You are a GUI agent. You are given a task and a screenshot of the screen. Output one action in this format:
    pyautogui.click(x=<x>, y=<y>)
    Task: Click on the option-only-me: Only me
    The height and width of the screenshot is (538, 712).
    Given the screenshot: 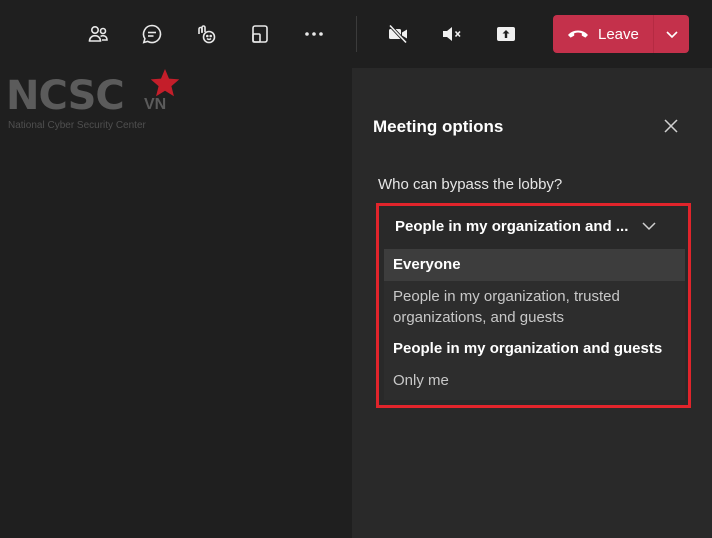 What is the action you would take?
    pyautogui.click(x=534, y=380)
    